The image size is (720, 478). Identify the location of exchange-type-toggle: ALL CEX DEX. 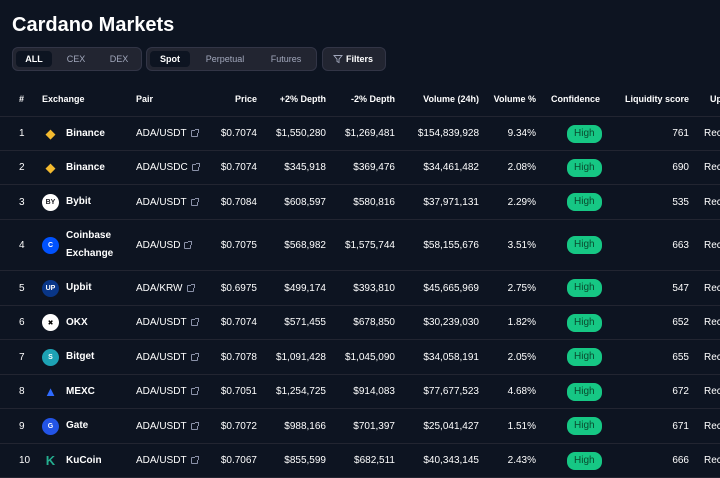
(77, 59).